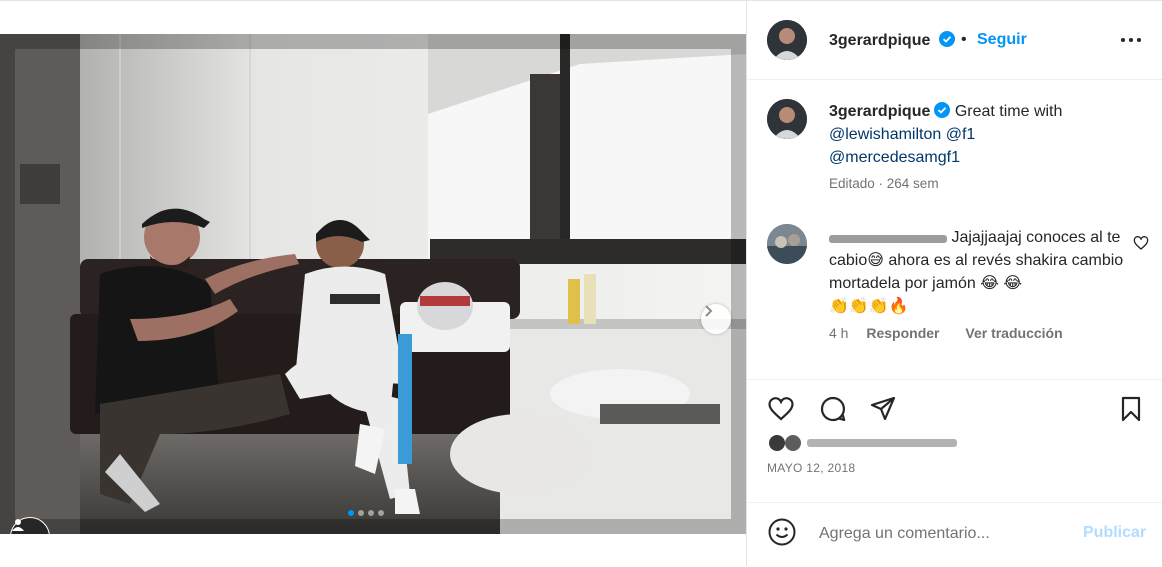 Image resolution: width=1162 pixels, height=567 pixels. What do you see at coordinates (1002, 40) in the screenshot?
I see `follow-button: Seguir` at bounding box center [1002, 40].